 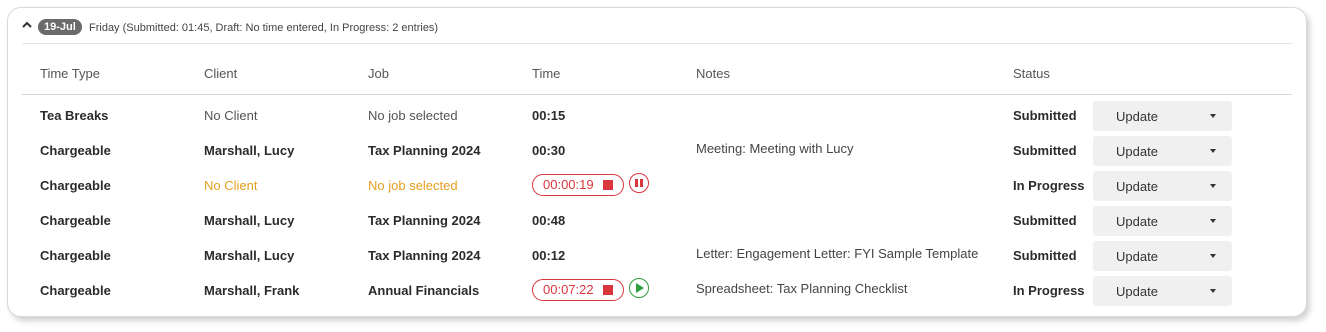 I want to click on play-icon, so click(x=639, y=288).